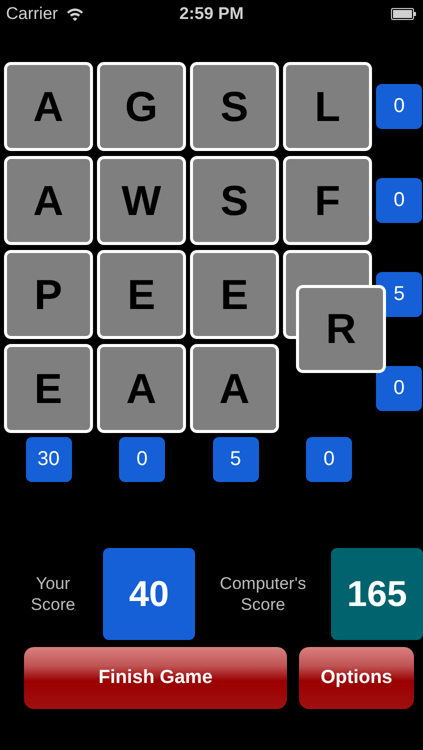 The image size is (423, 750). Describe the element at coordinates (211, 14) in the screenshot. I see `clock-time: 2:59 PM` at that location.